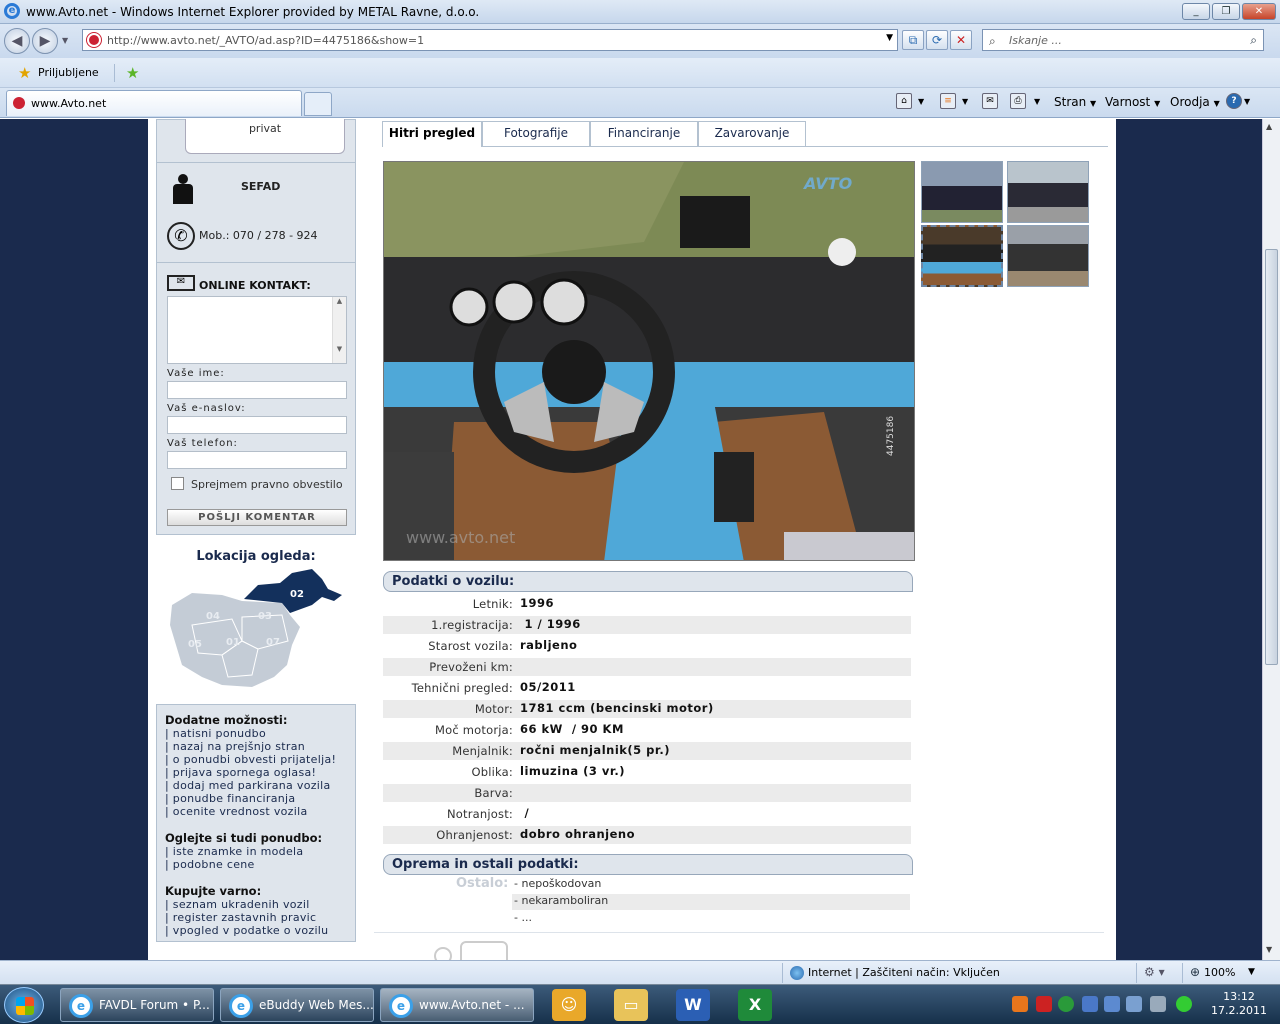 This screenshot has width=1280, height=1024. What do you see at coordinates (24, 1005) in the screenshot?
I see `start-button` at bounding box center [24, 1005].